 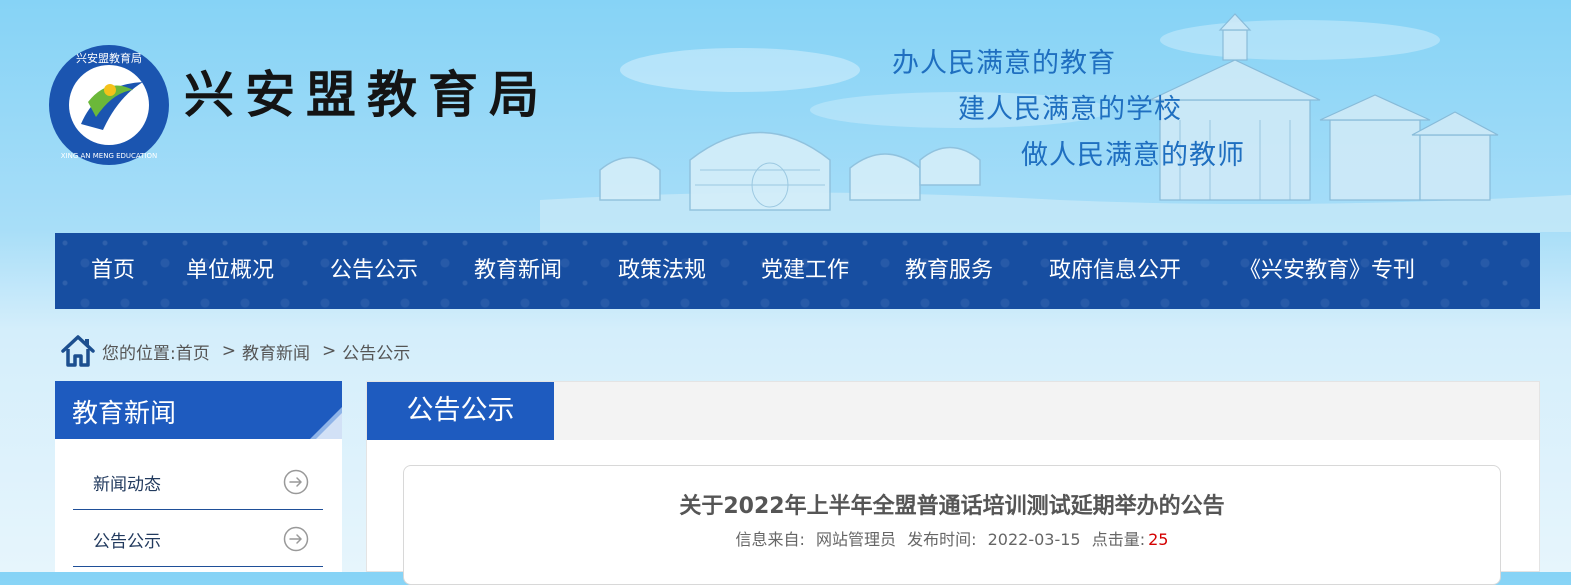 What do you see at coordinates (127, 542) in the screenshot?
I see `sidebar-item-label: 公告公示` at bounding box center [127, 542].